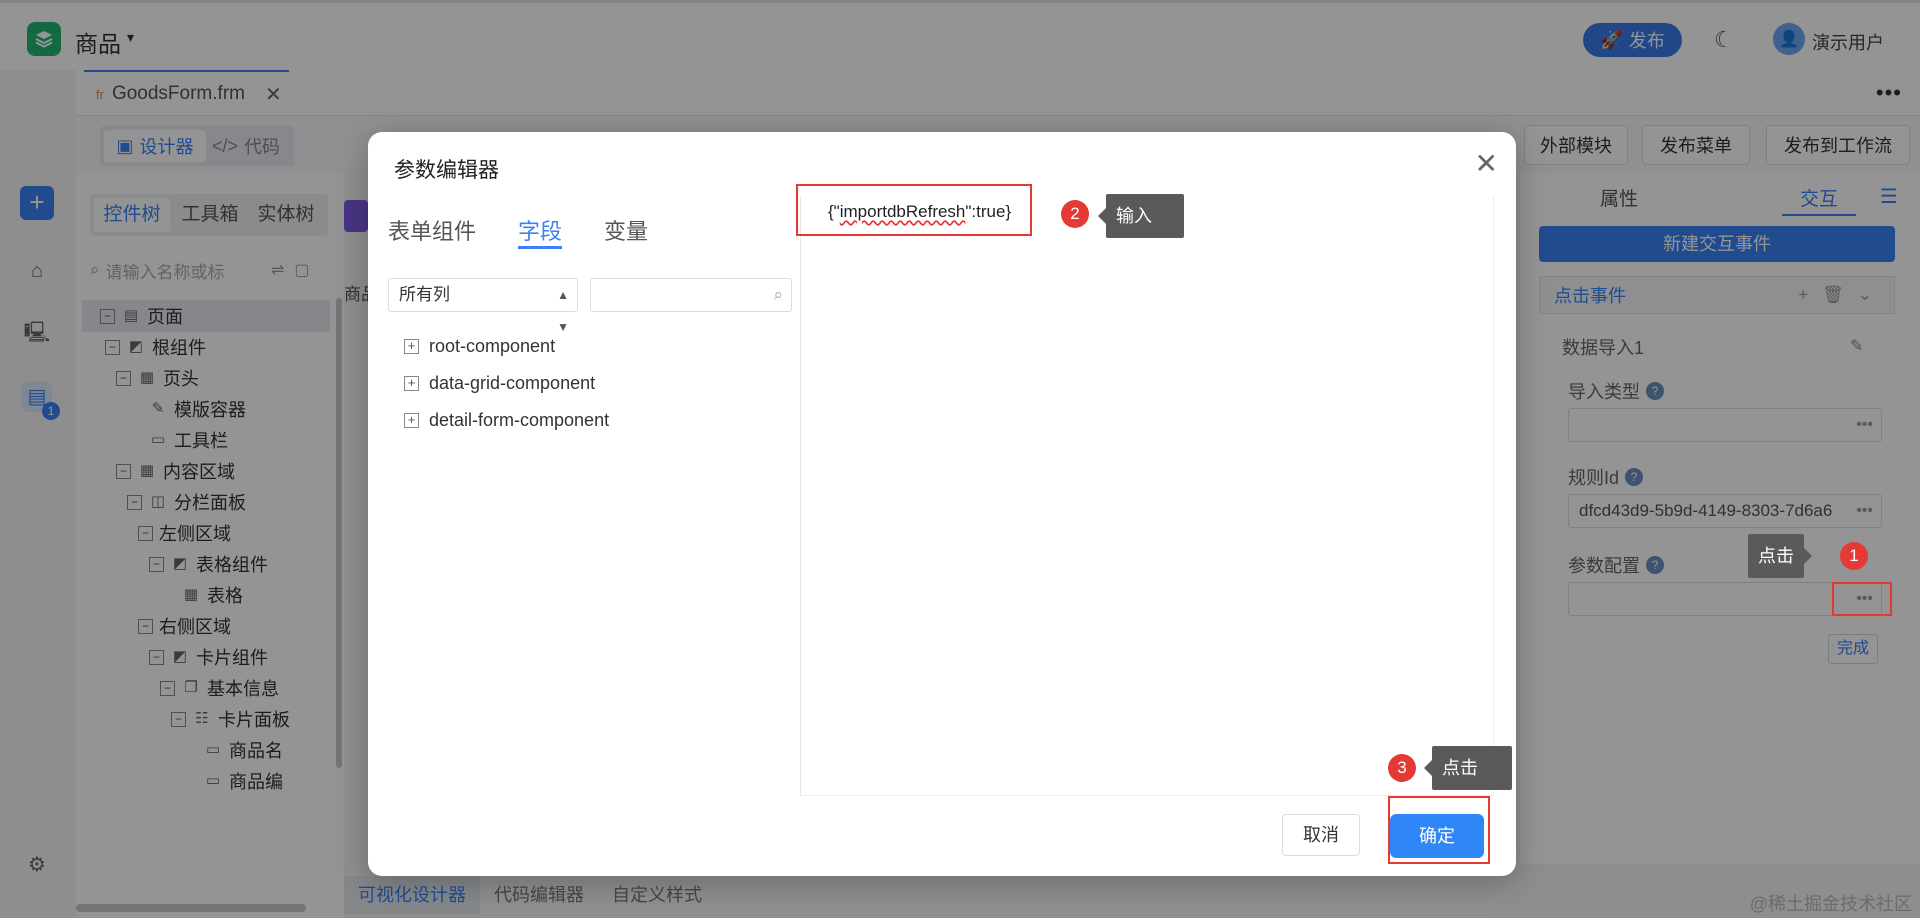  I want to click on column-filter-select: 所有列 ▲ ▼, so click(483, 306).